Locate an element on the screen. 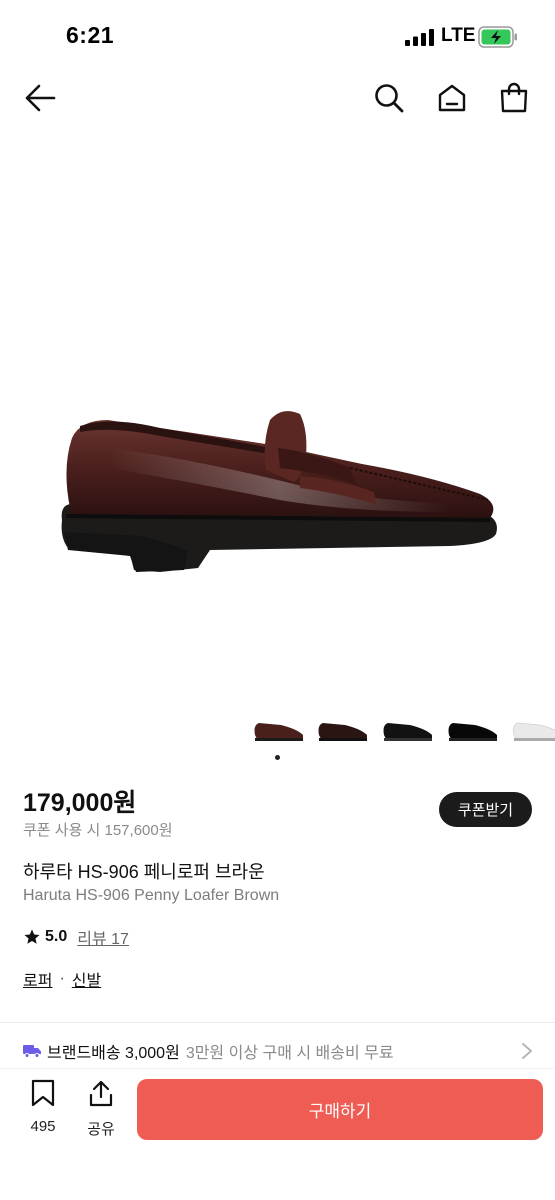  category-link-loafer: 로퍼 is located at coordinates (37, 979).